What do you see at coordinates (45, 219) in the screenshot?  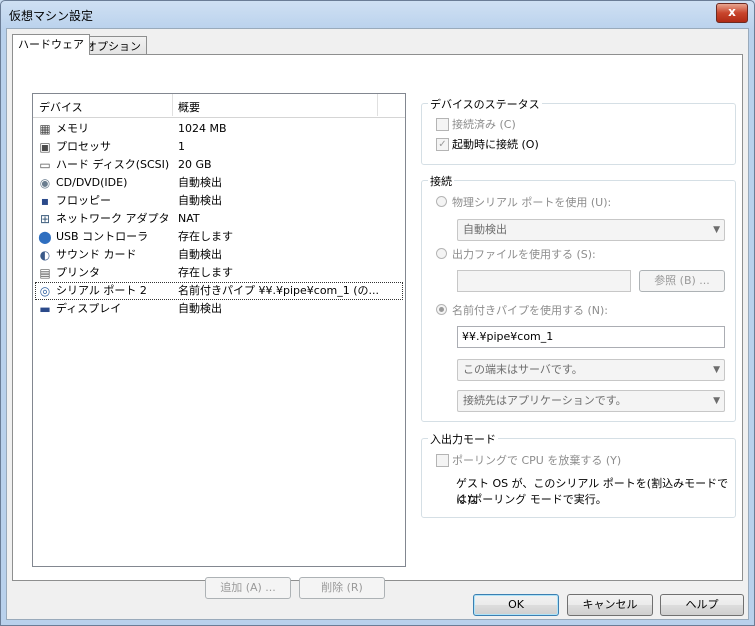 I see `network-adapter-icon: ⊞` at bounding box center [45, 219].